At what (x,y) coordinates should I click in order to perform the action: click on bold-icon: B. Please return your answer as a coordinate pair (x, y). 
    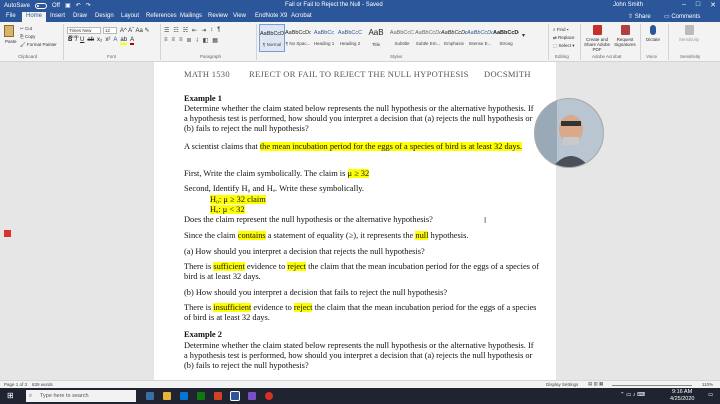
    Looking at the image, I should click on (70, 41).